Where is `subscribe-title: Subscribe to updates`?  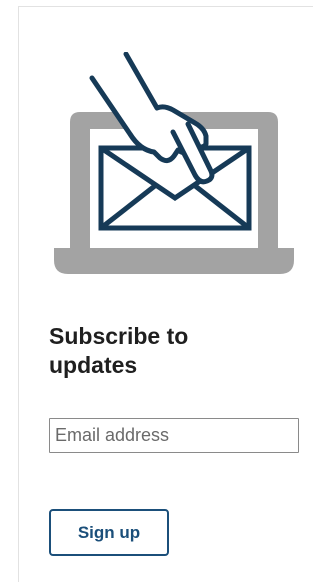 subscribe-title: Subscribe to updates is located at coordinates (119, 350).